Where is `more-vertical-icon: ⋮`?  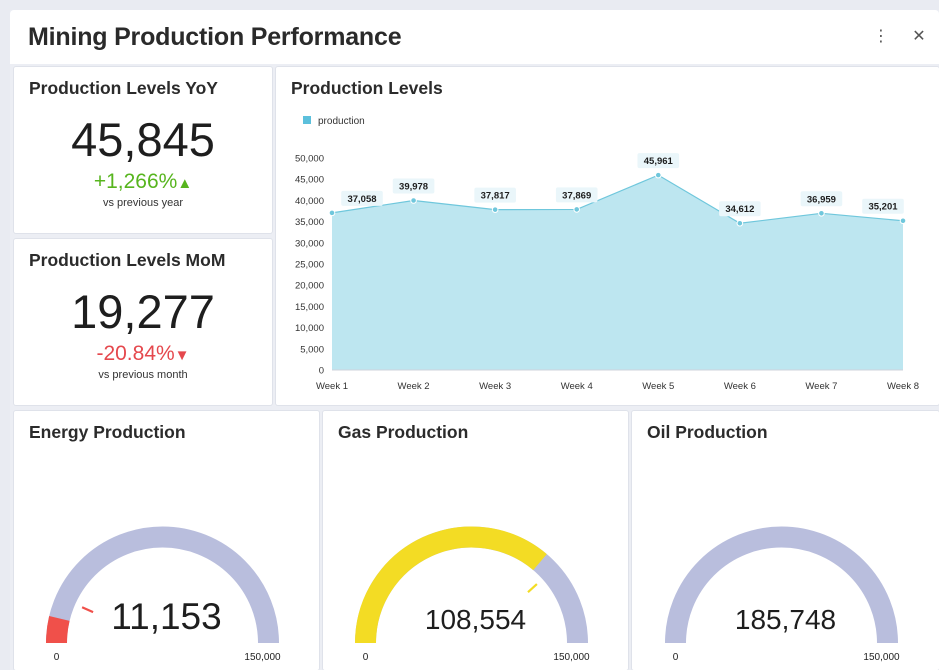 more-vertical-icon: ⋮ is located at coordinates (881, 37).